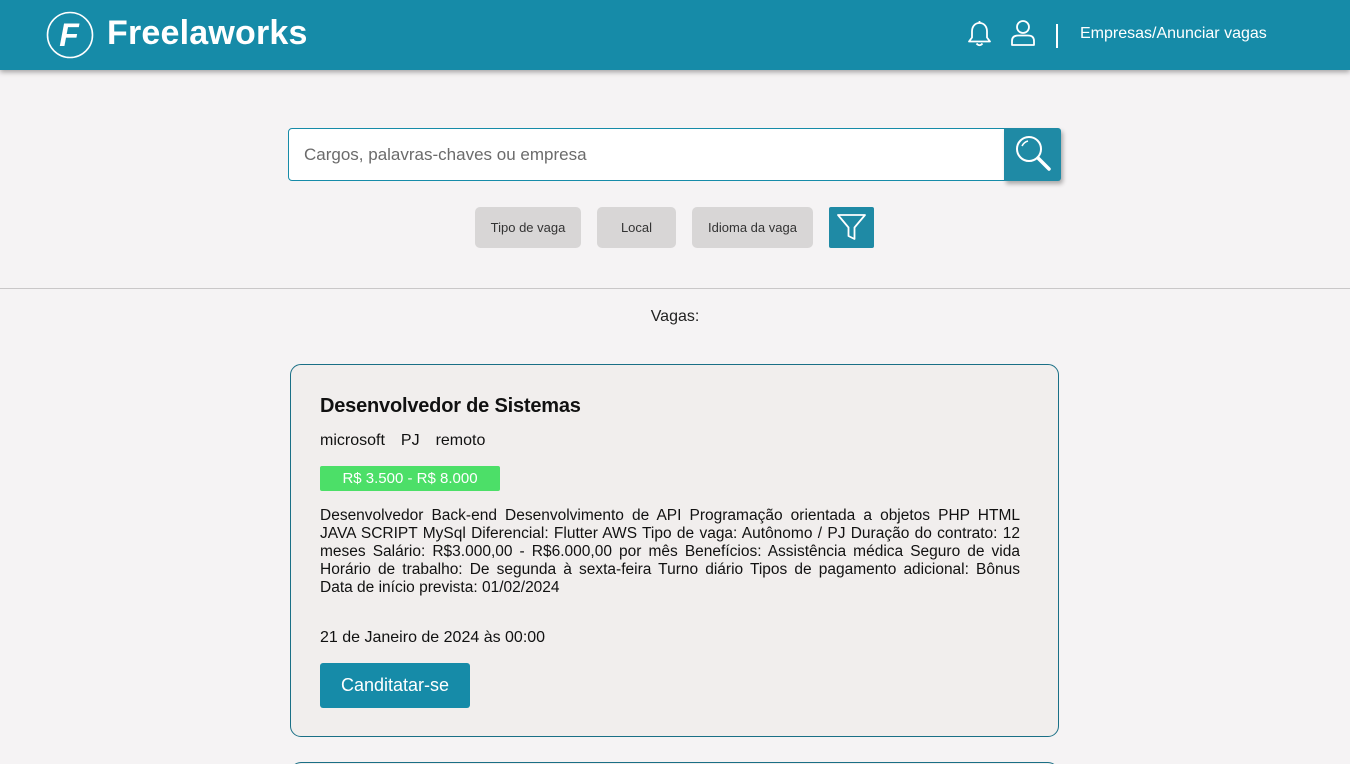 This screenshot has width=1350, height=764. I want to click on search-button, so click(1032, 154).